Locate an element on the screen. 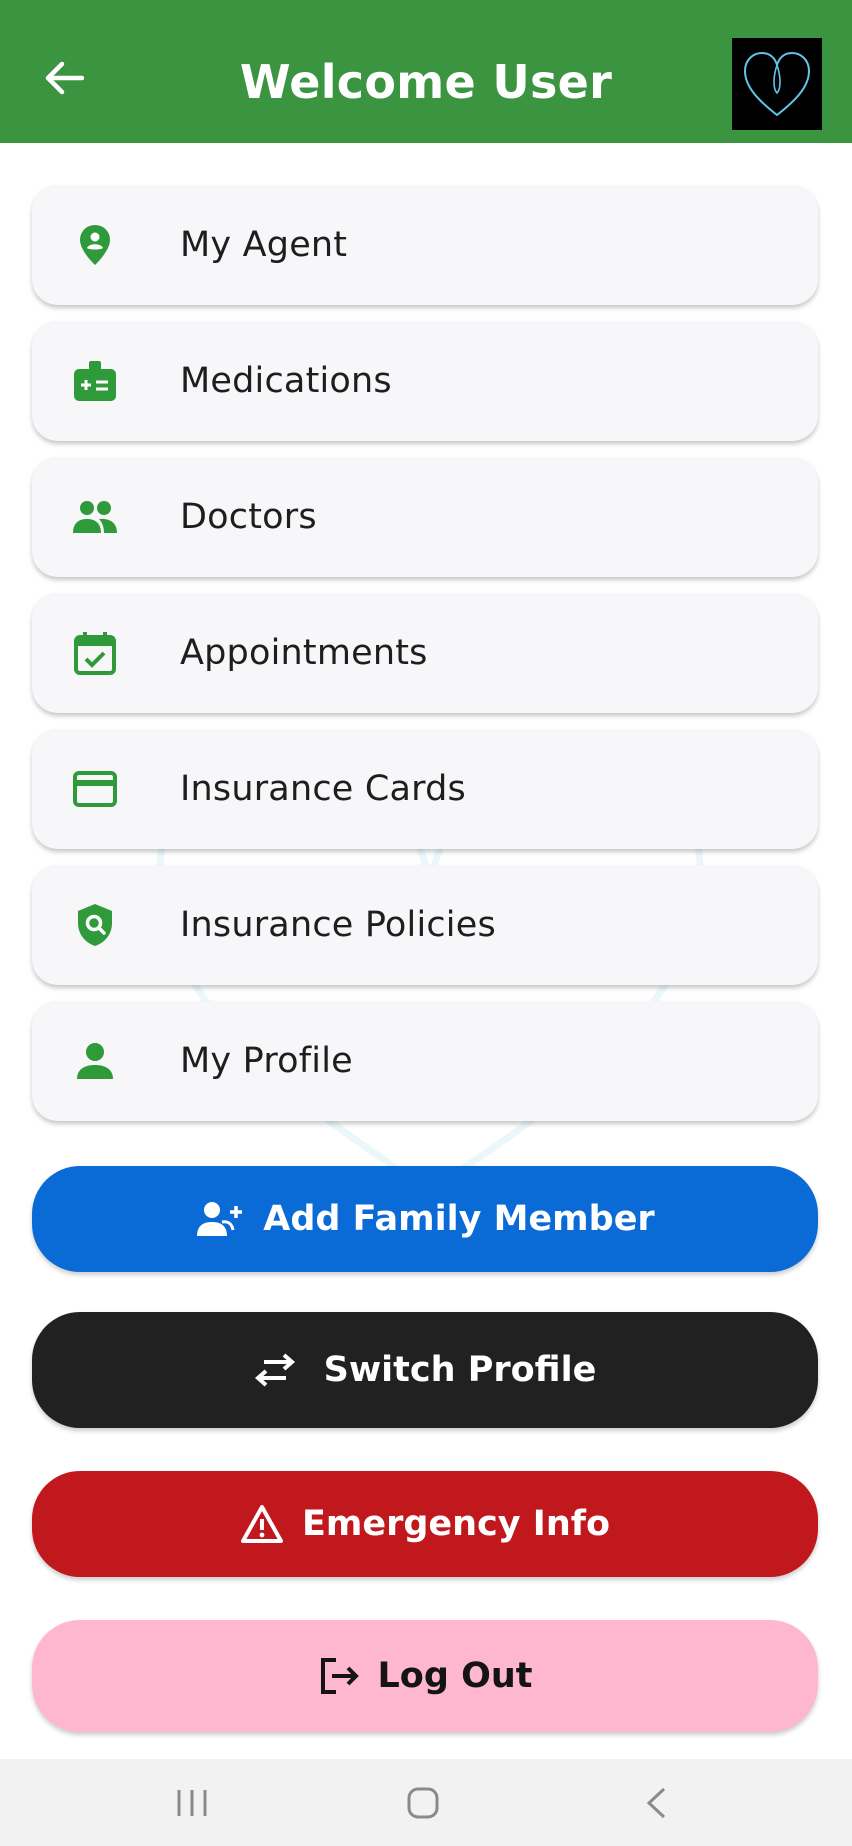 The image size is (852, 1846). swap-arrows-icon is located at coordinates (275, 1370).